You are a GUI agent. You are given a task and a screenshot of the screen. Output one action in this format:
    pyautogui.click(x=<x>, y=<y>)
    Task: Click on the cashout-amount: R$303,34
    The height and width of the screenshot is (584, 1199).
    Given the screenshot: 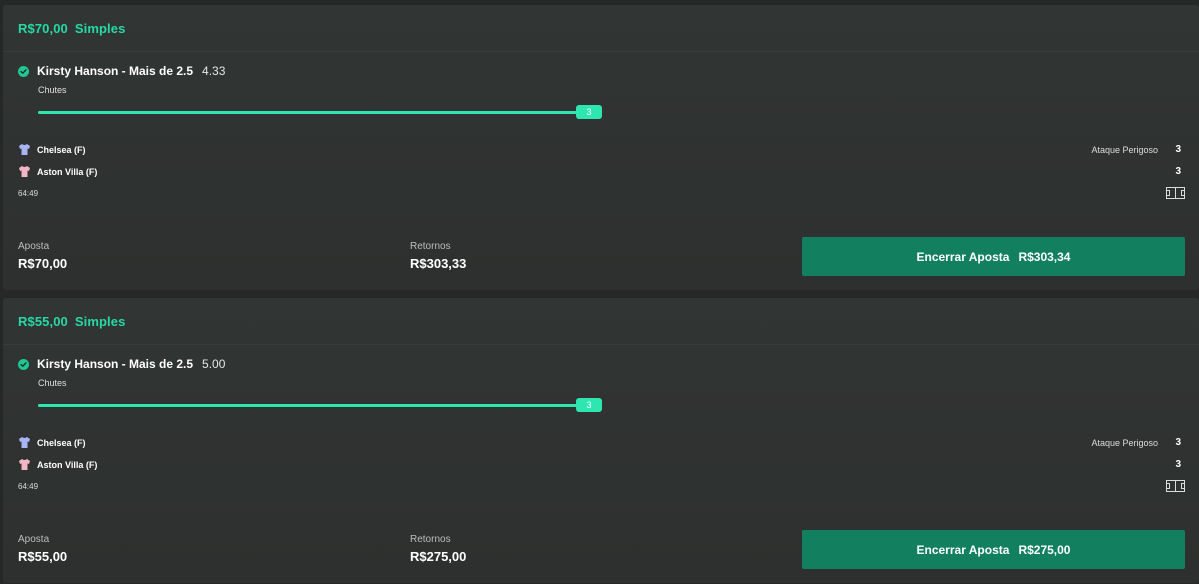 What is the action you would take?
    pyautogui.click(x=1044, y=256)
    